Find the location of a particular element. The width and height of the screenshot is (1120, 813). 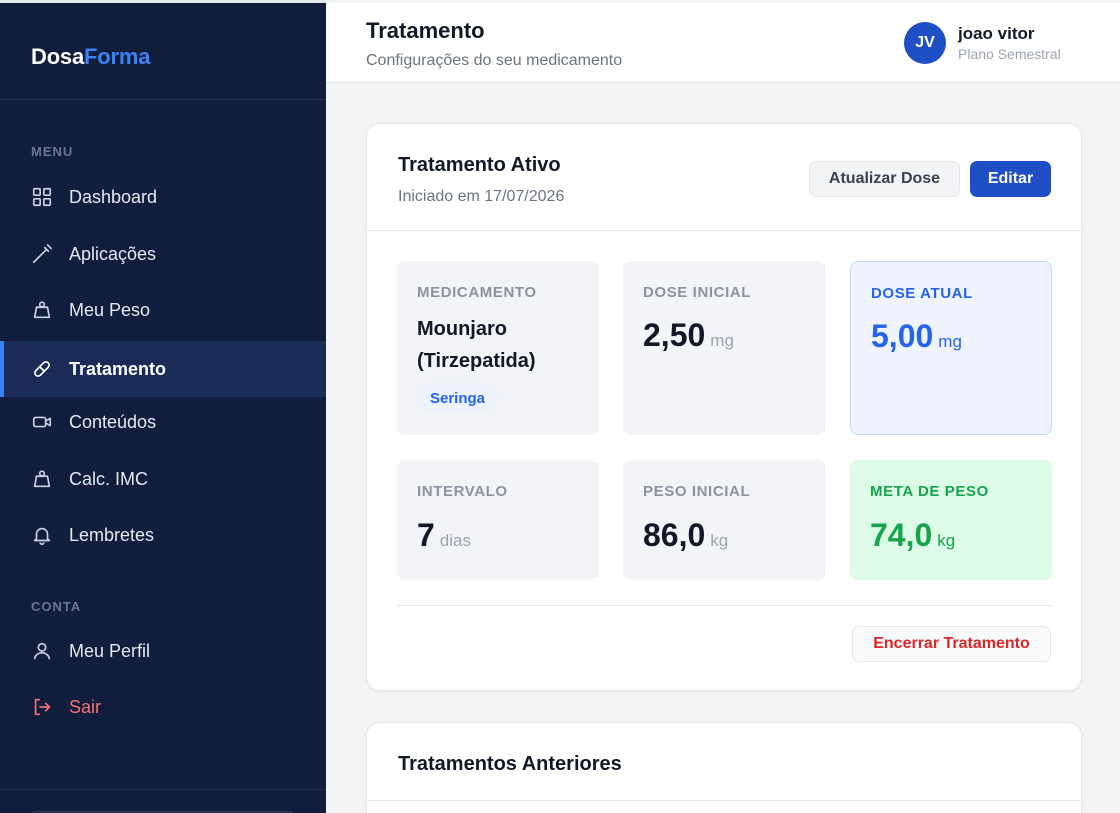

stat-label: META DE PESO is located at coordinates (929, 491).